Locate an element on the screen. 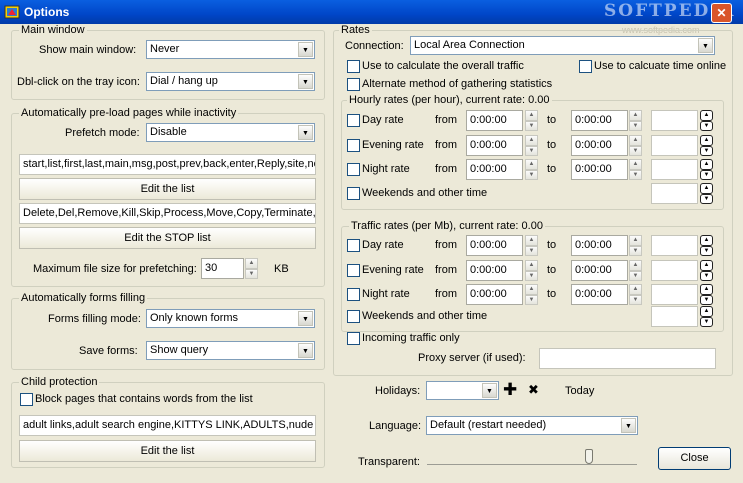  incoming-only-checkbox is located at coordinates (353, 338).